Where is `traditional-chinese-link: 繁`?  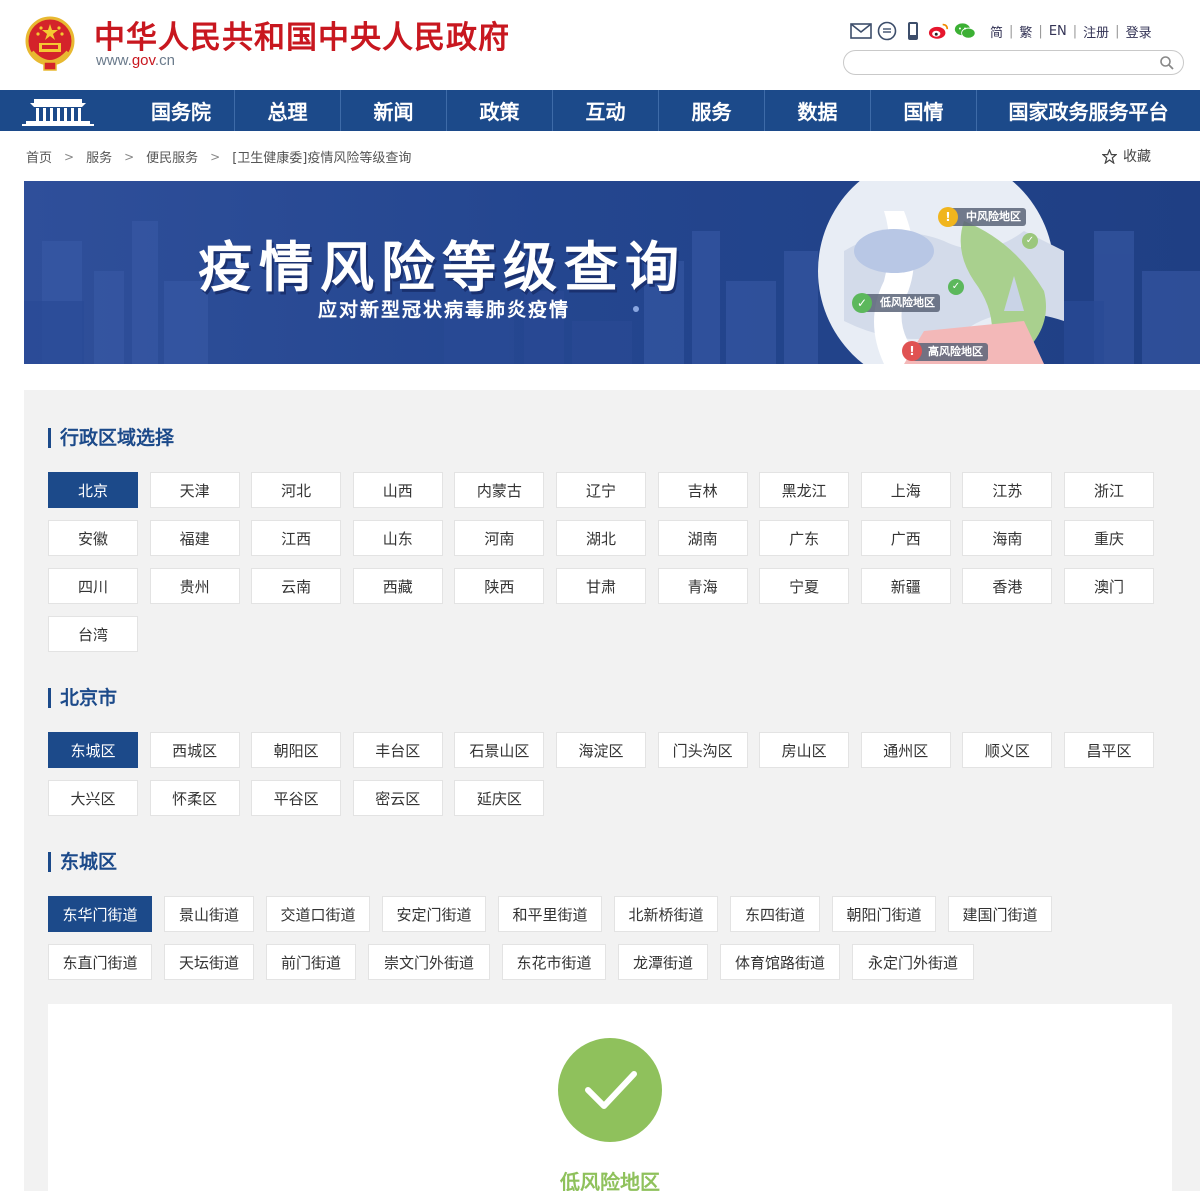
traditional-chinese-link: 繁 is located at coordinates (1025, 31).